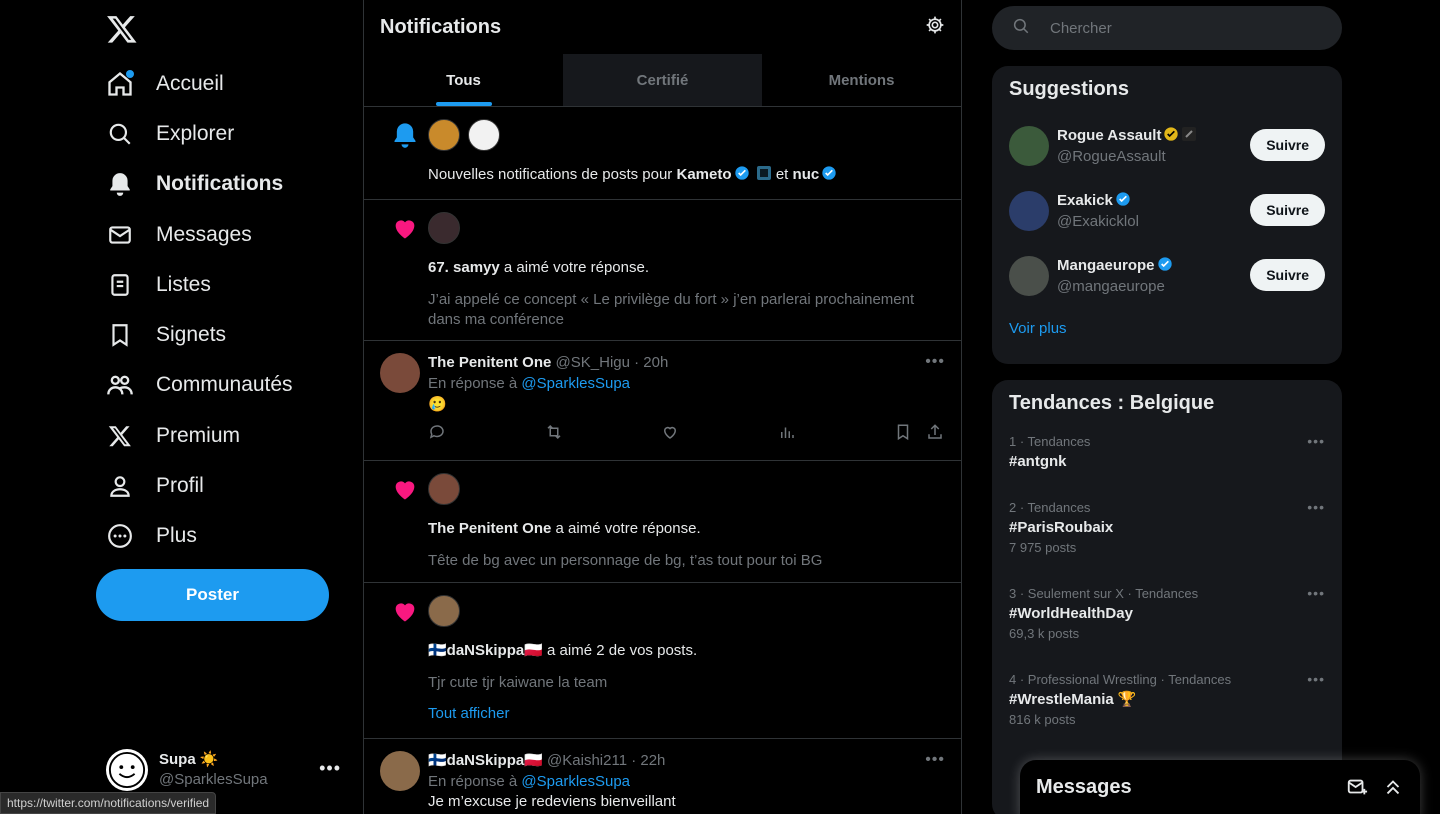 The height and width of the screenshot is (814, 1440). What do you see at coordinates (662, 80) in the screenshot?
I see `tab-verified: Certifié` at bounding box center [662, 80].